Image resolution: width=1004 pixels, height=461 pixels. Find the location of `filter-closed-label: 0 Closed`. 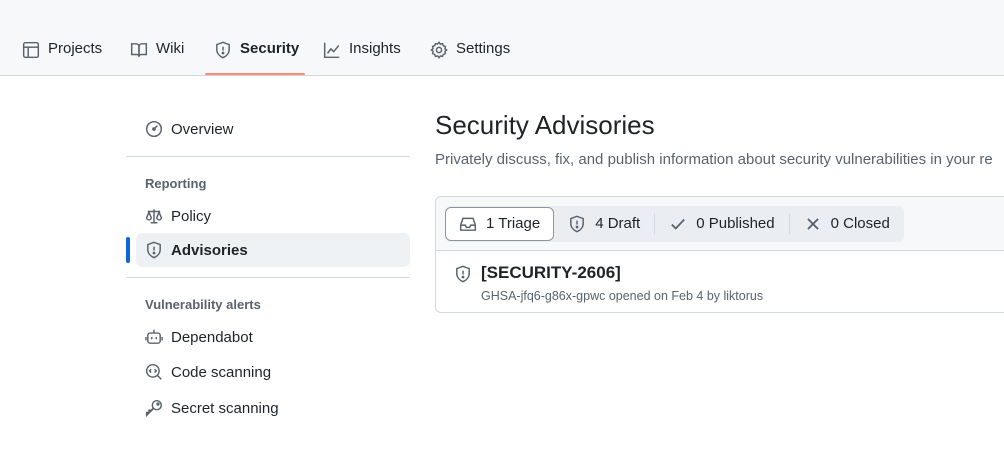

filter-closed-label: 0 Closed is located at coordinates (860, 223).